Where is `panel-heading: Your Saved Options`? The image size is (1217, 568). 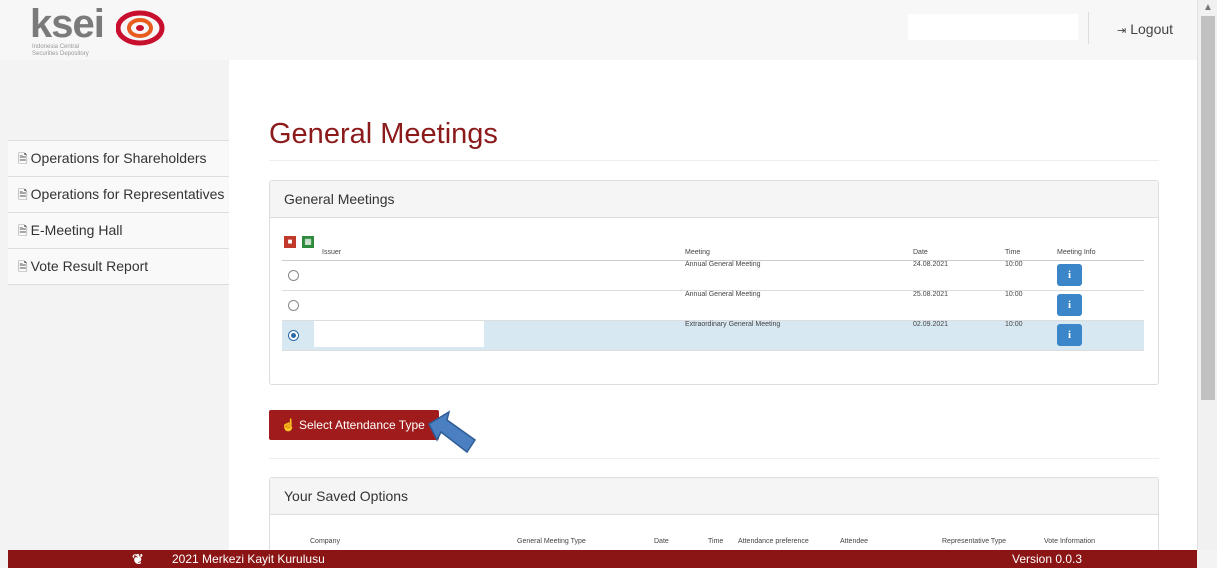 panel-heading: Your Saved Options is located at coordinates (714, 496).